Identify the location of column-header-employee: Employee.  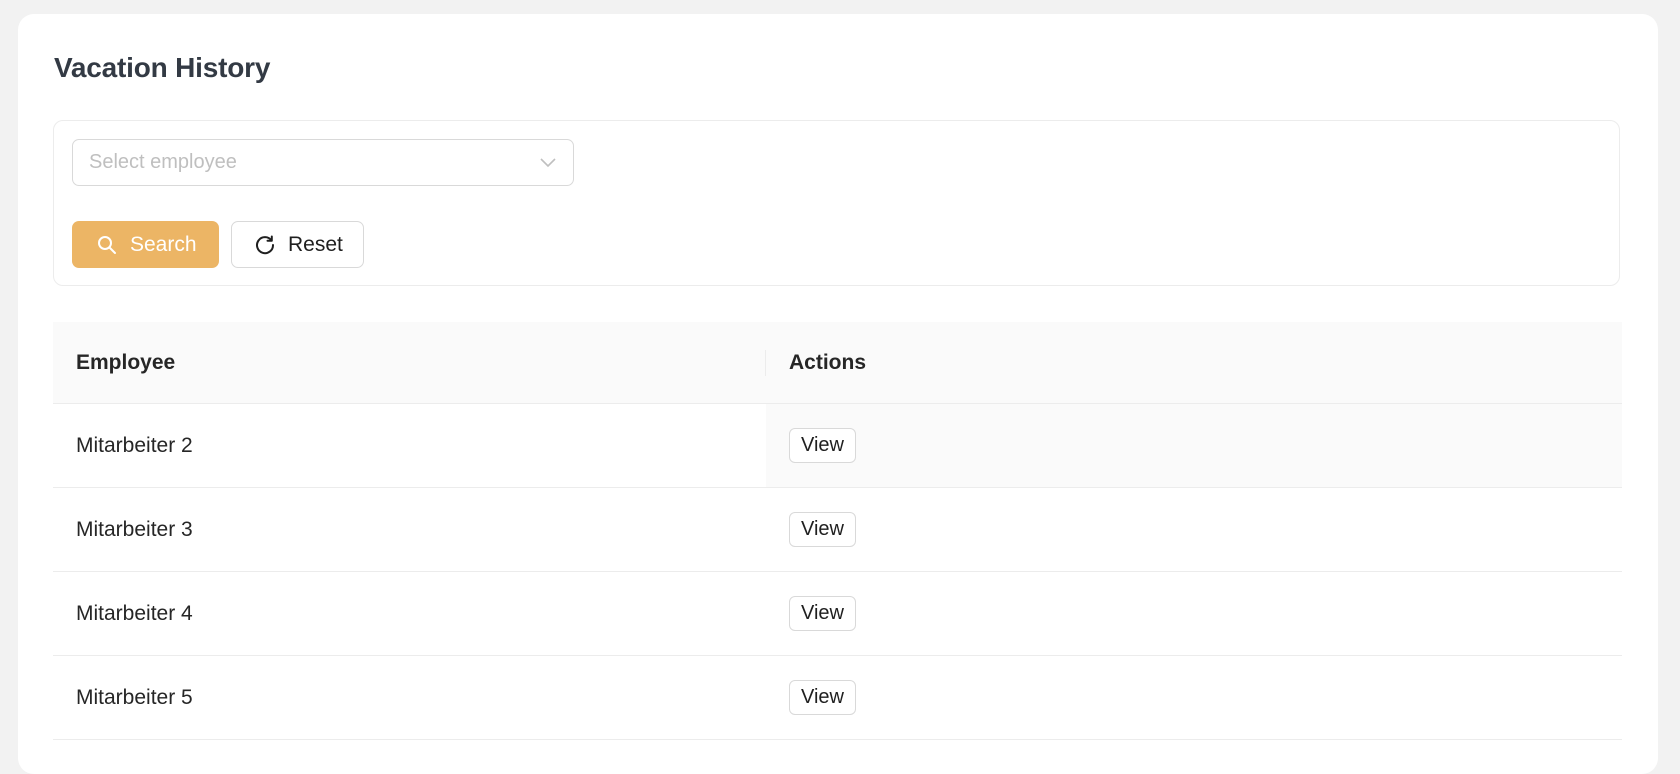
(409, 362).